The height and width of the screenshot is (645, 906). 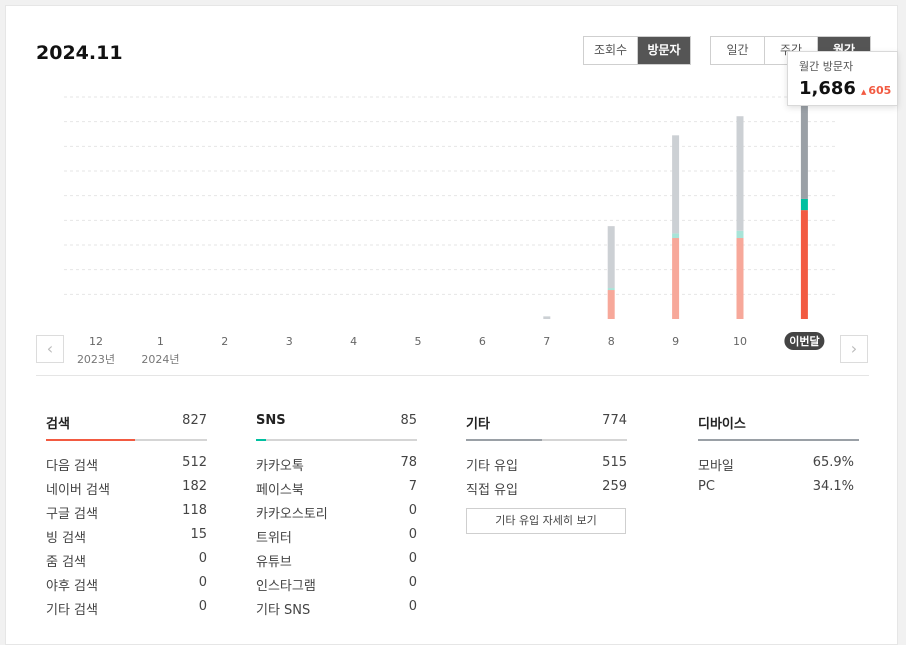 What do you see at coordinates (546, 473) in the screenshot?
I see `etc-section: 기타 774 기타 유입 515 직접 유입 259 기타 유입 자세히 보기` at bounding box center [546, 473].